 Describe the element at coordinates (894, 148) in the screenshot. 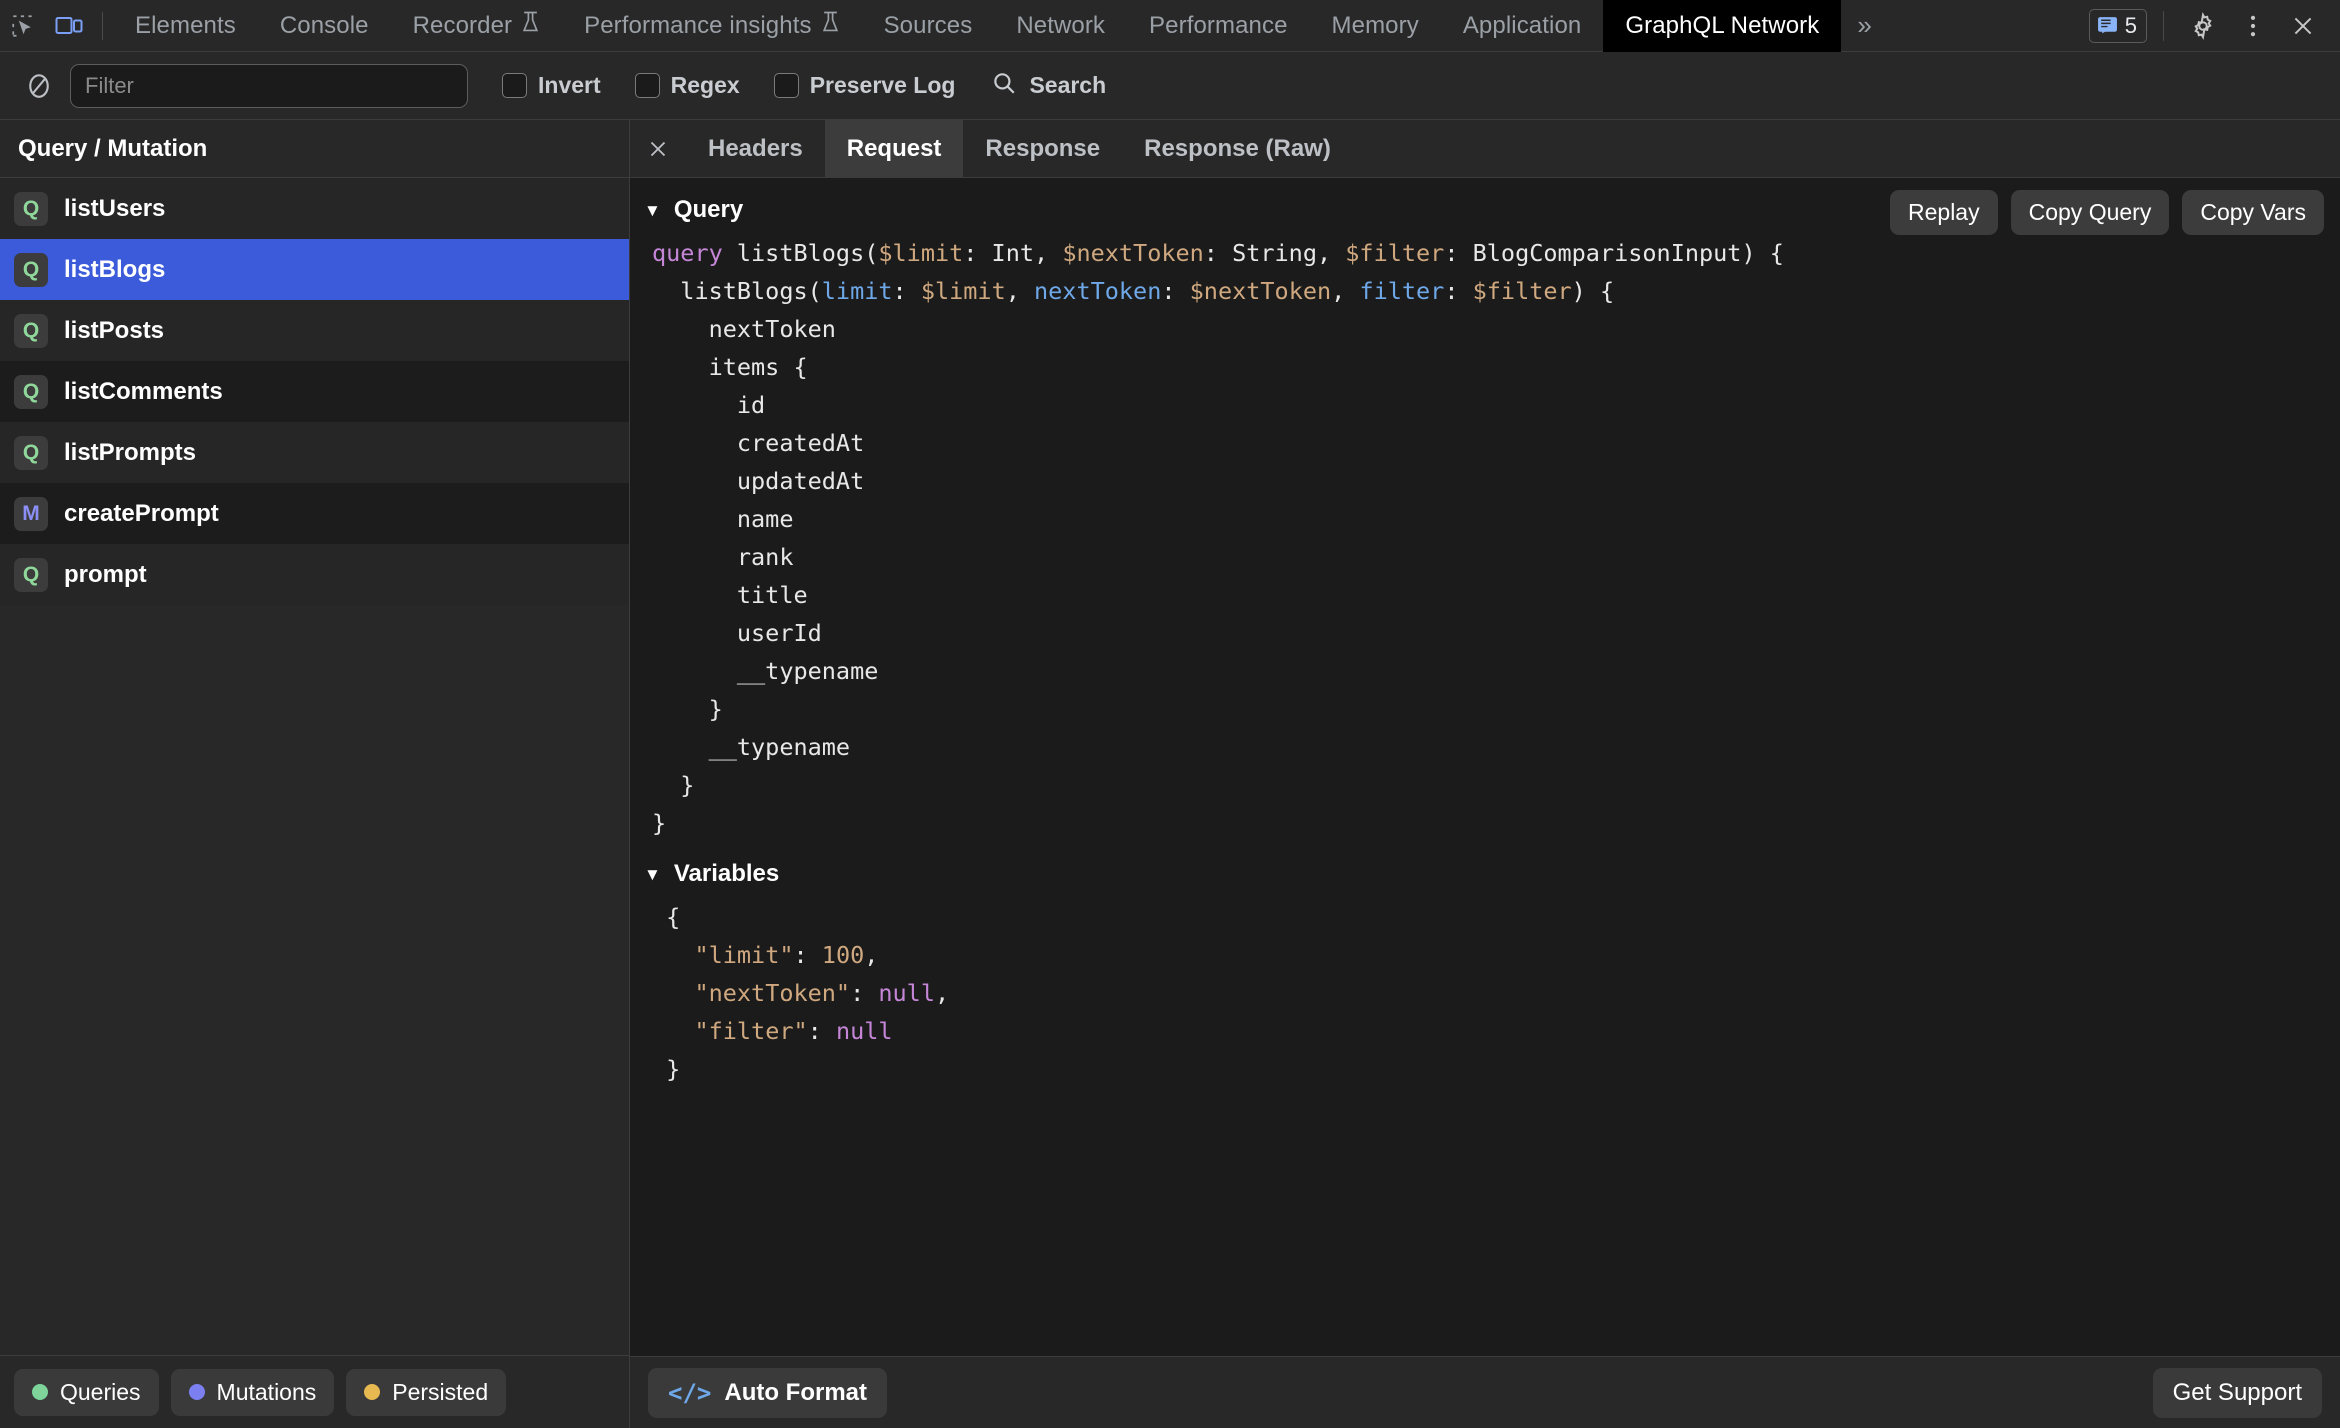

I see `detail-tab-request: Request` at that location.